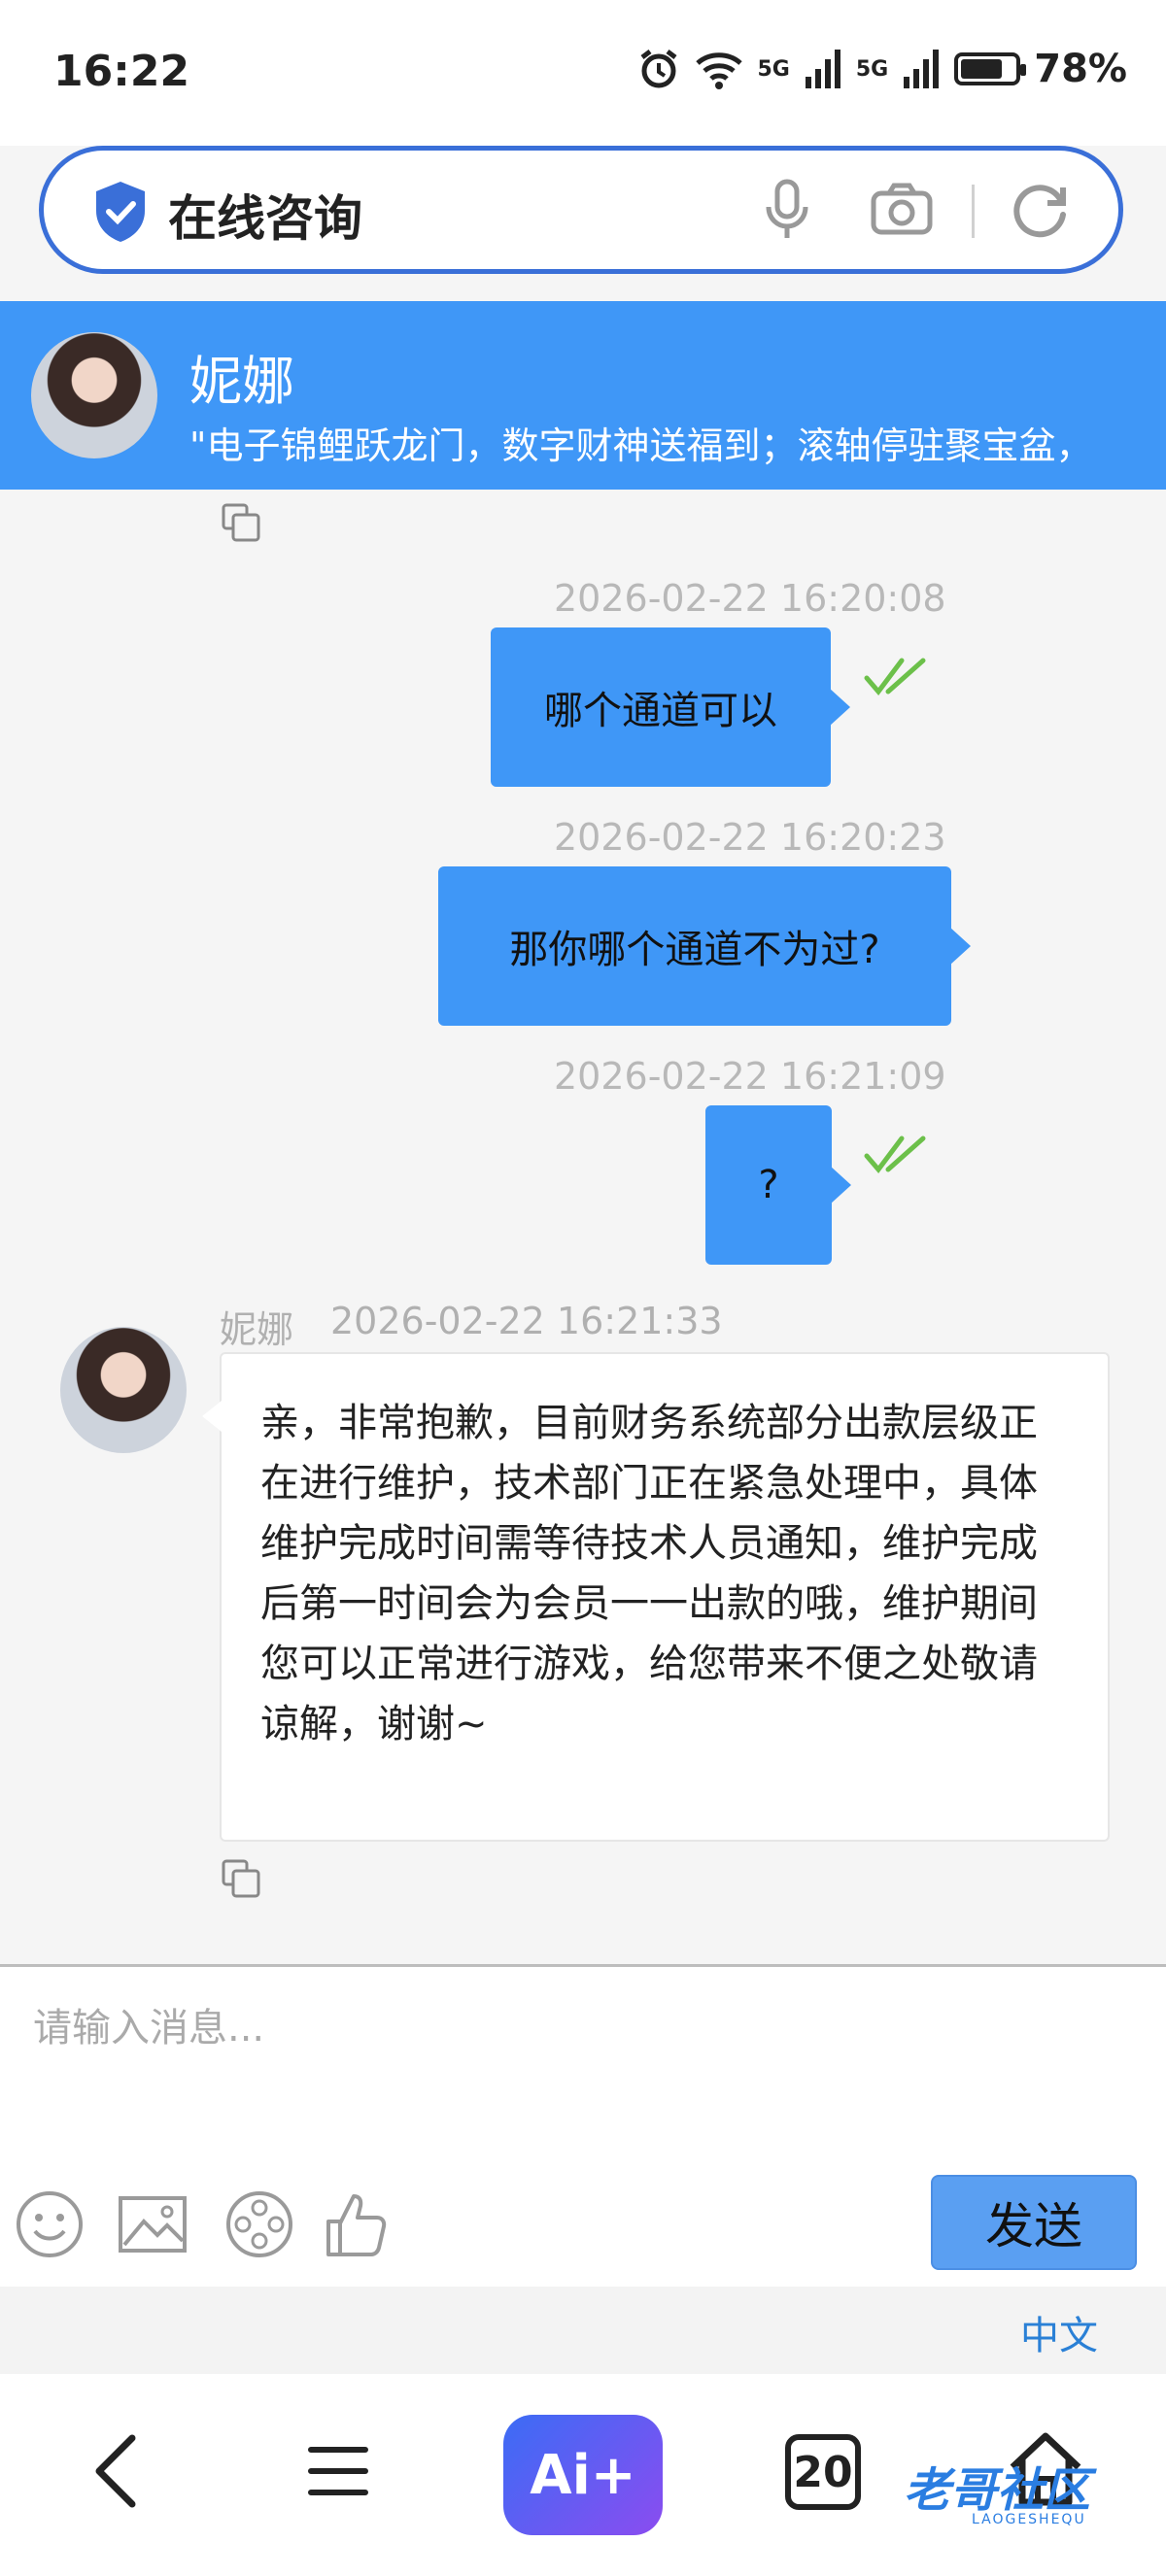 Image resolution: width=1166 pixels, height=2576 pixels. I want to click on refresh-icon, so click(1041, 210).